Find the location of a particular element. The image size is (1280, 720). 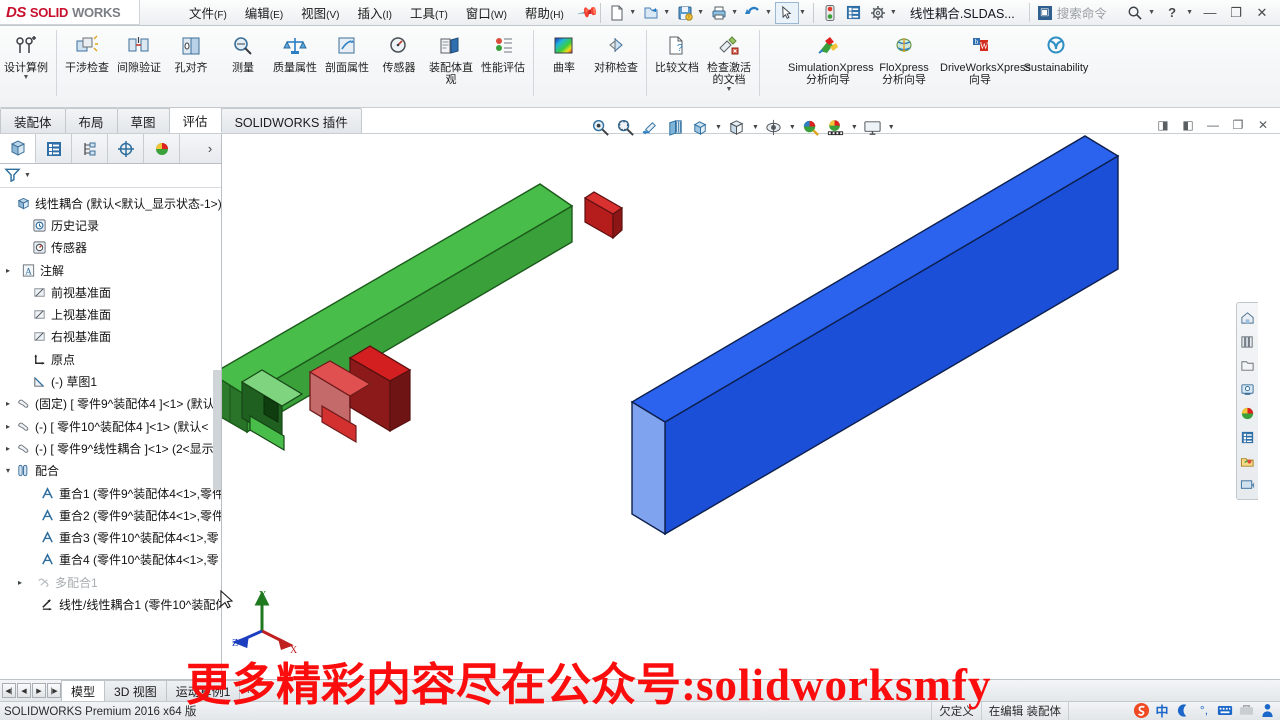

apply-scene-dropdown: ▼ is located at coordinates (854, 127).